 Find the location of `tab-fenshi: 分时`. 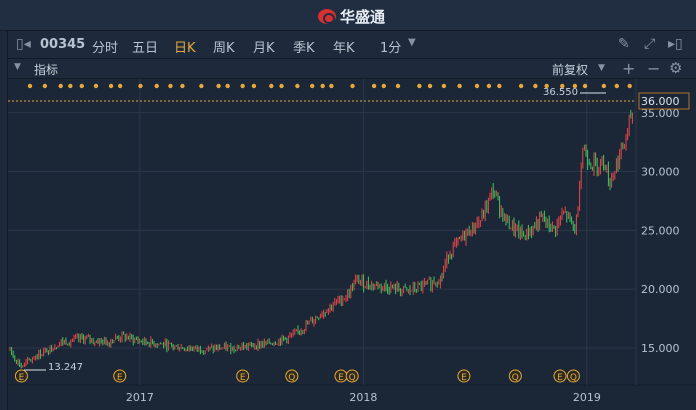

tab-fenshi: 分时 is located at coordinates (105, 46).